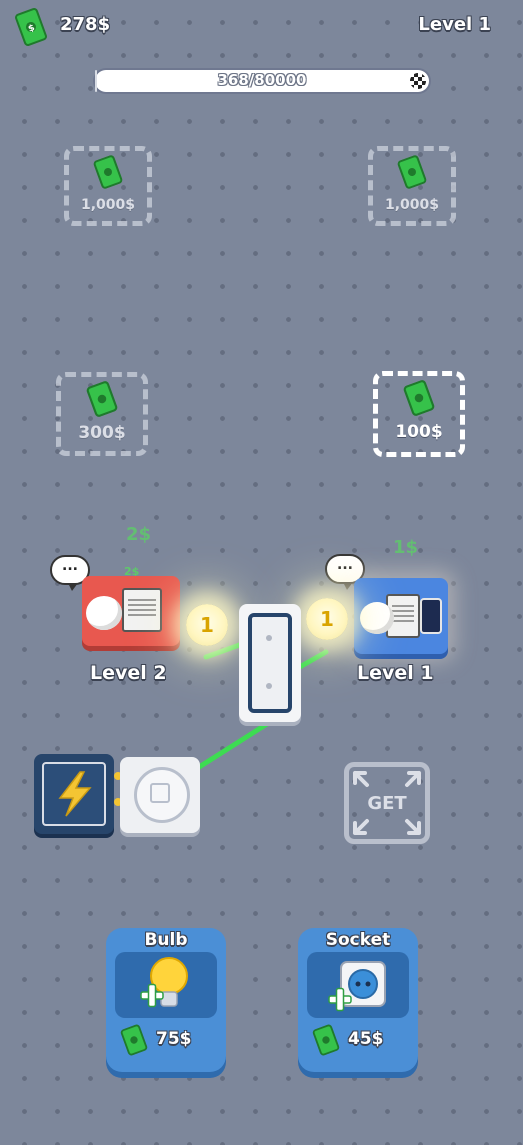  I want to click on get-label: GET, so click(387, 803).